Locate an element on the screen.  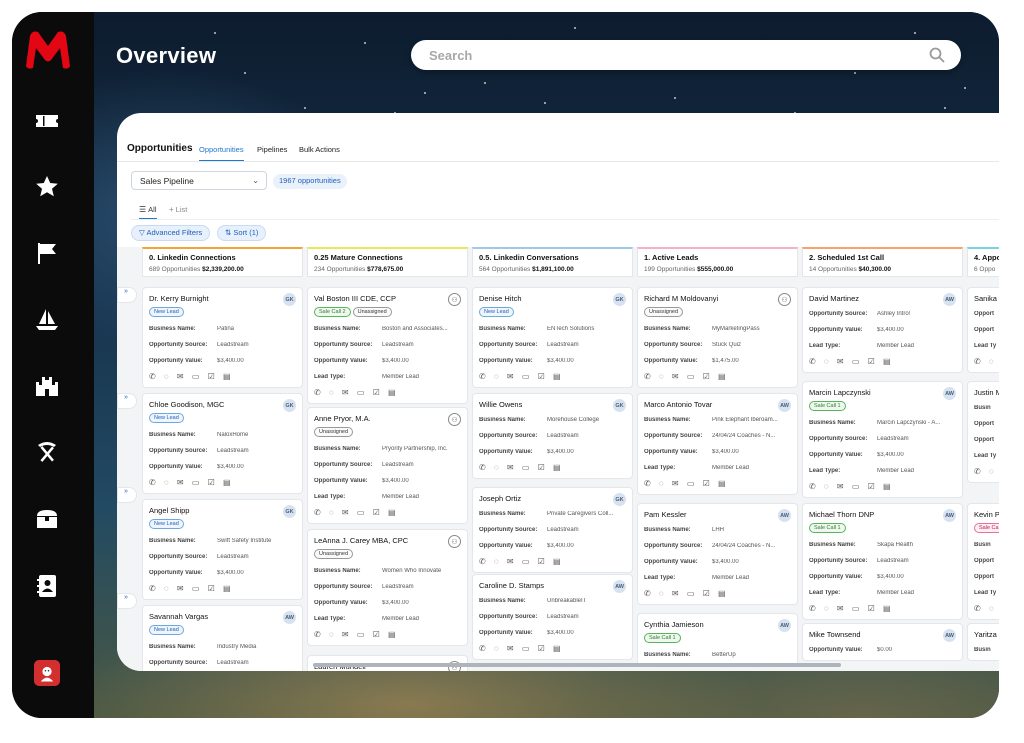
star-icon is located at coordinates (47, 187).